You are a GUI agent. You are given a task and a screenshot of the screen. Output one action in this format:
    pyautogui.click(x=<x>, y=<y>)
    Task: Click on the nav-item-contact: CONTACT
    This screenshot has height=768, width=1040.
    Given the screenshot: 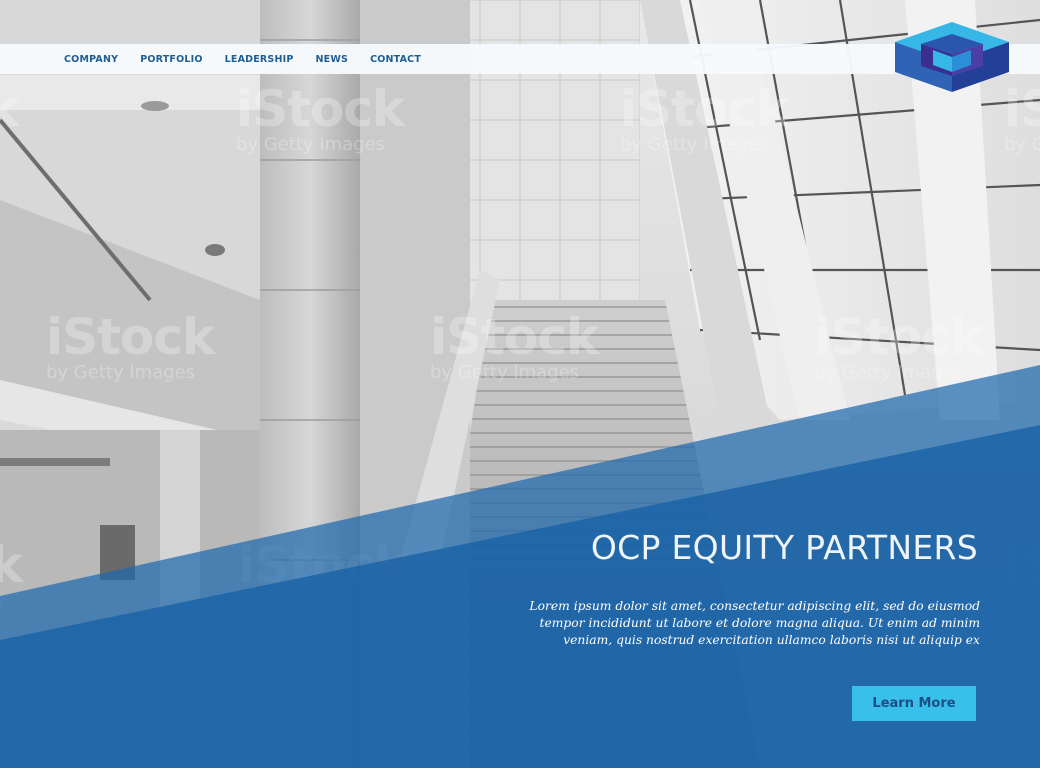 What is the action you would take?
    pyautogui.click(x=395, y=59)
    